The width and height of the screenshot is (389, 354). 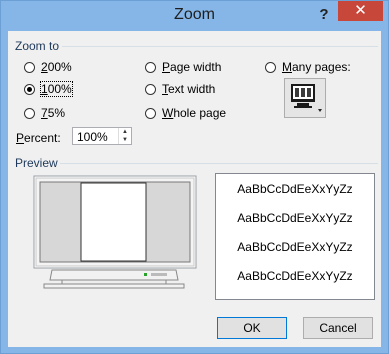 I want to click on percent-spinner: ▲ ▼, so click(x=124, y=136).